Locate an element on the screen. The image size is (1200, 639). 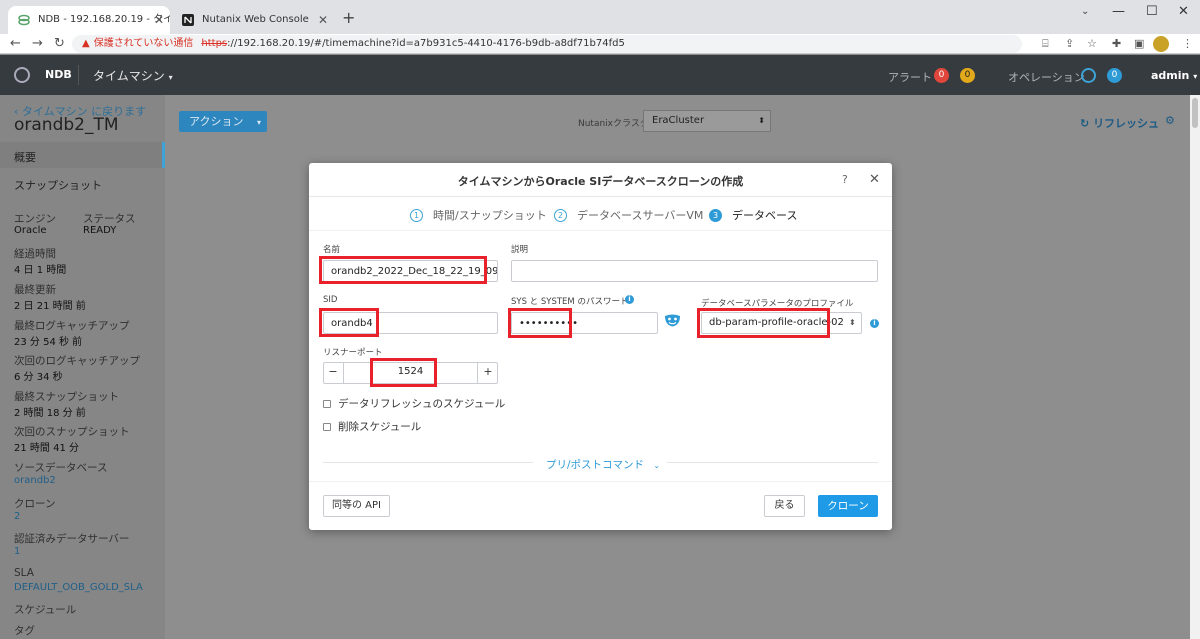
pre-post-label: プリ/ポストコマンド is located at coordinates (595, 465).